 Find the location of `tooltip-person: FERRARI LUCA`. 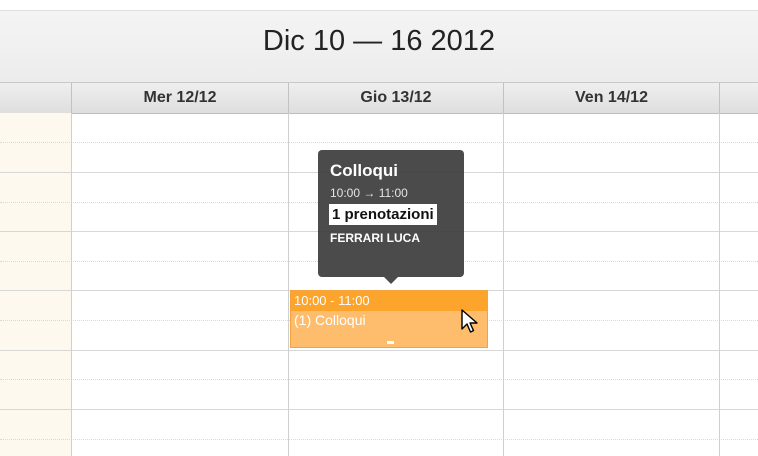

tooltip-person: FERRARI LUCA is located at coordinates (375, 238).